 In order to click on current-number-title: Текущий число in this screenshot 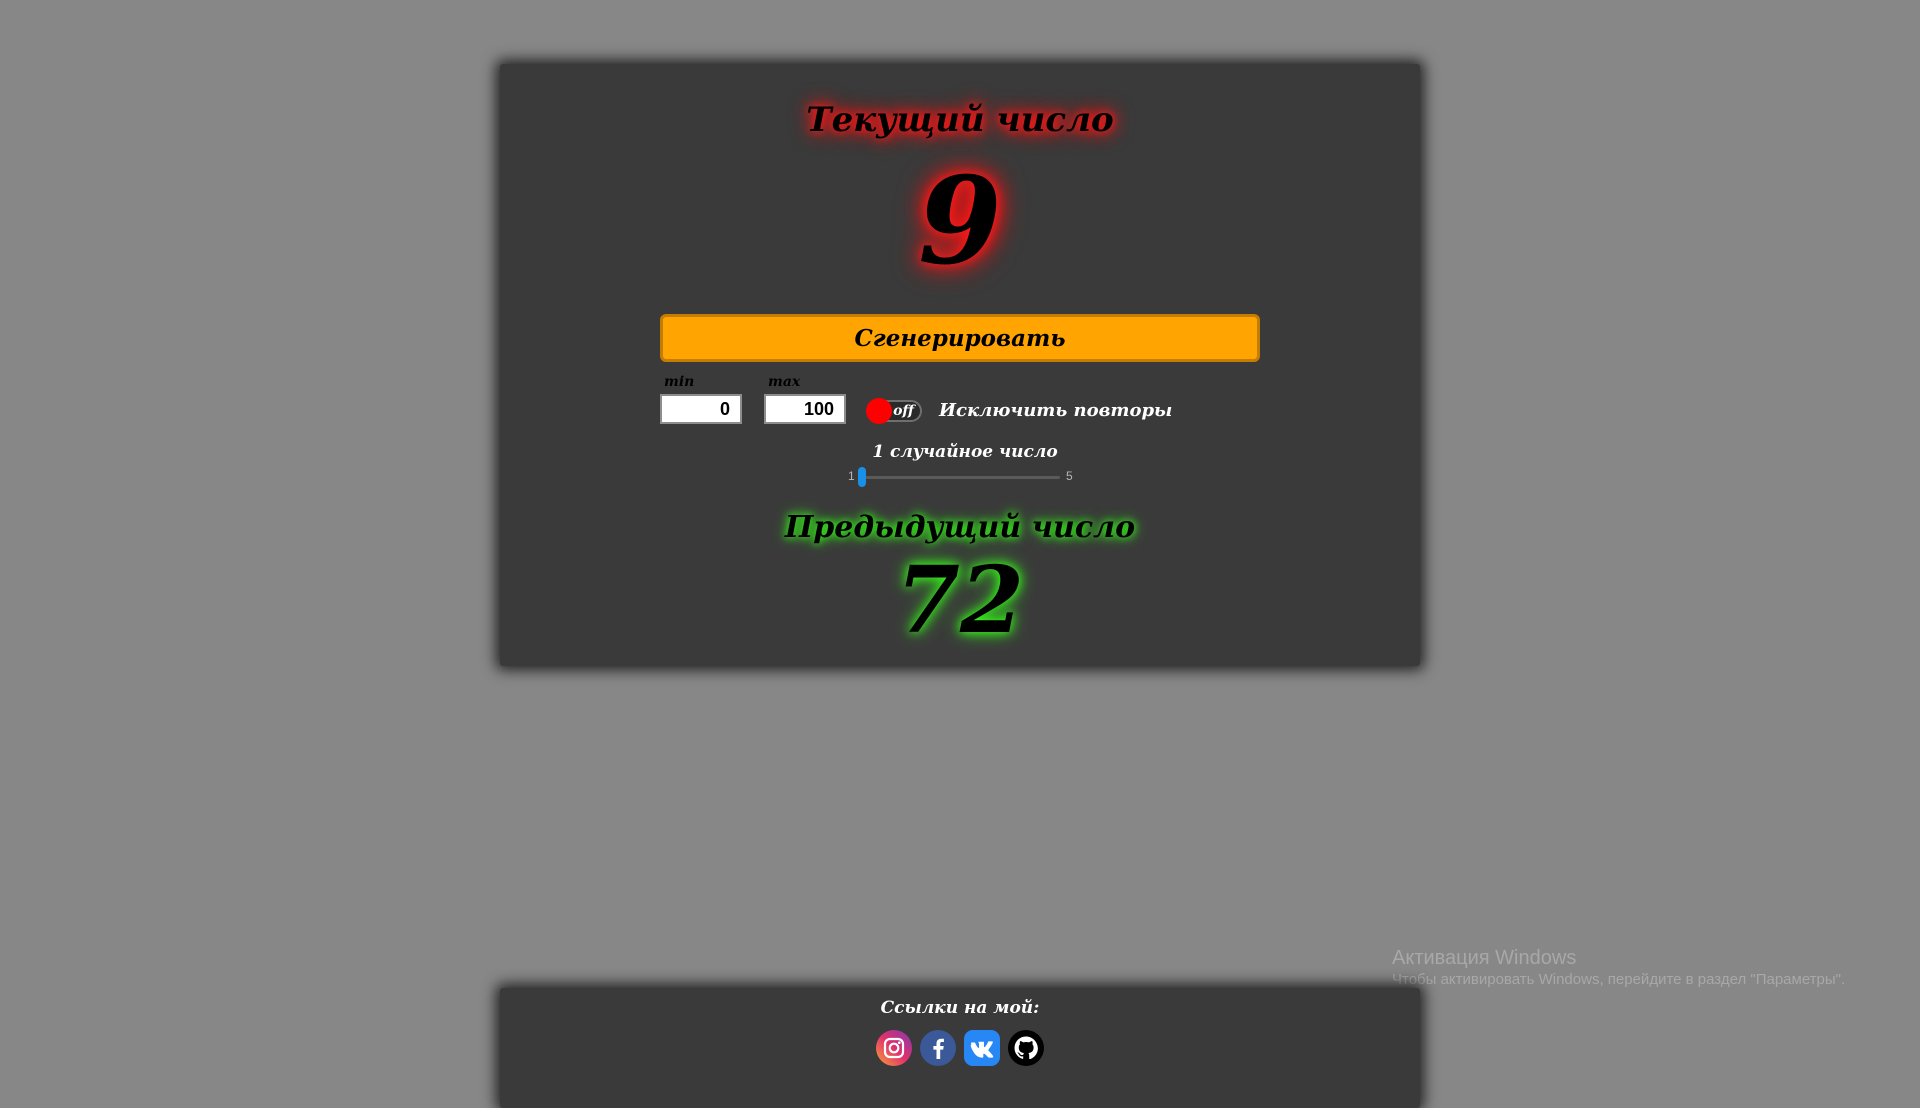, I will do `click(960, 120)`.